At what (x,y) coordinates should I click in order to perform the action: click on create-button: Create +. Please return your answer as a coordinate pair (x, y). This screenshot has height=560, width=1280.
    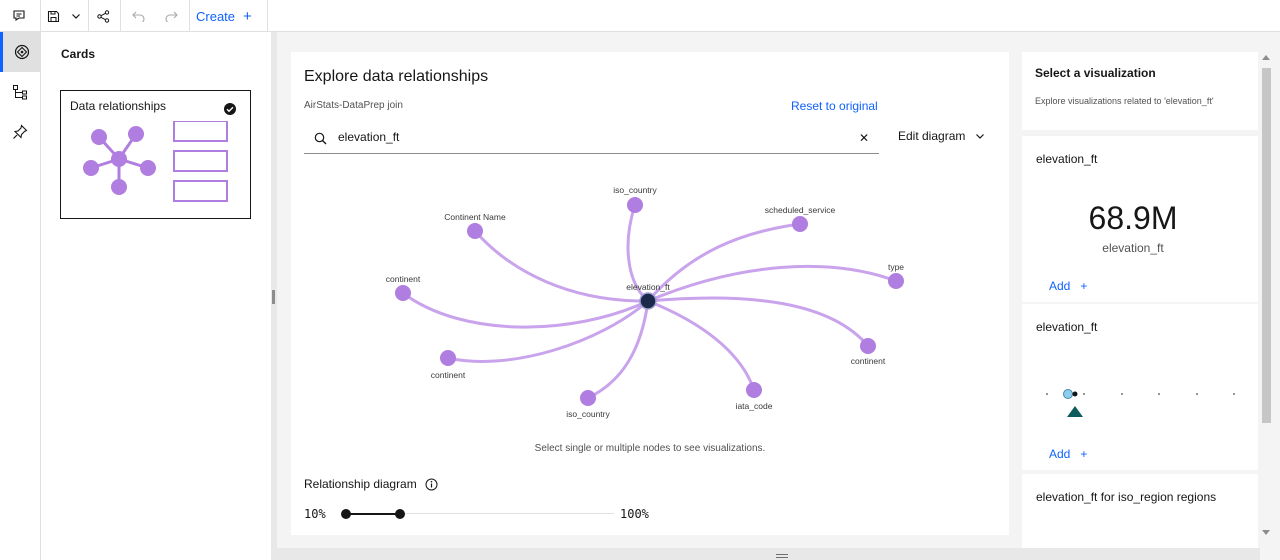
    Looking at the image, I should click on (224, 16).